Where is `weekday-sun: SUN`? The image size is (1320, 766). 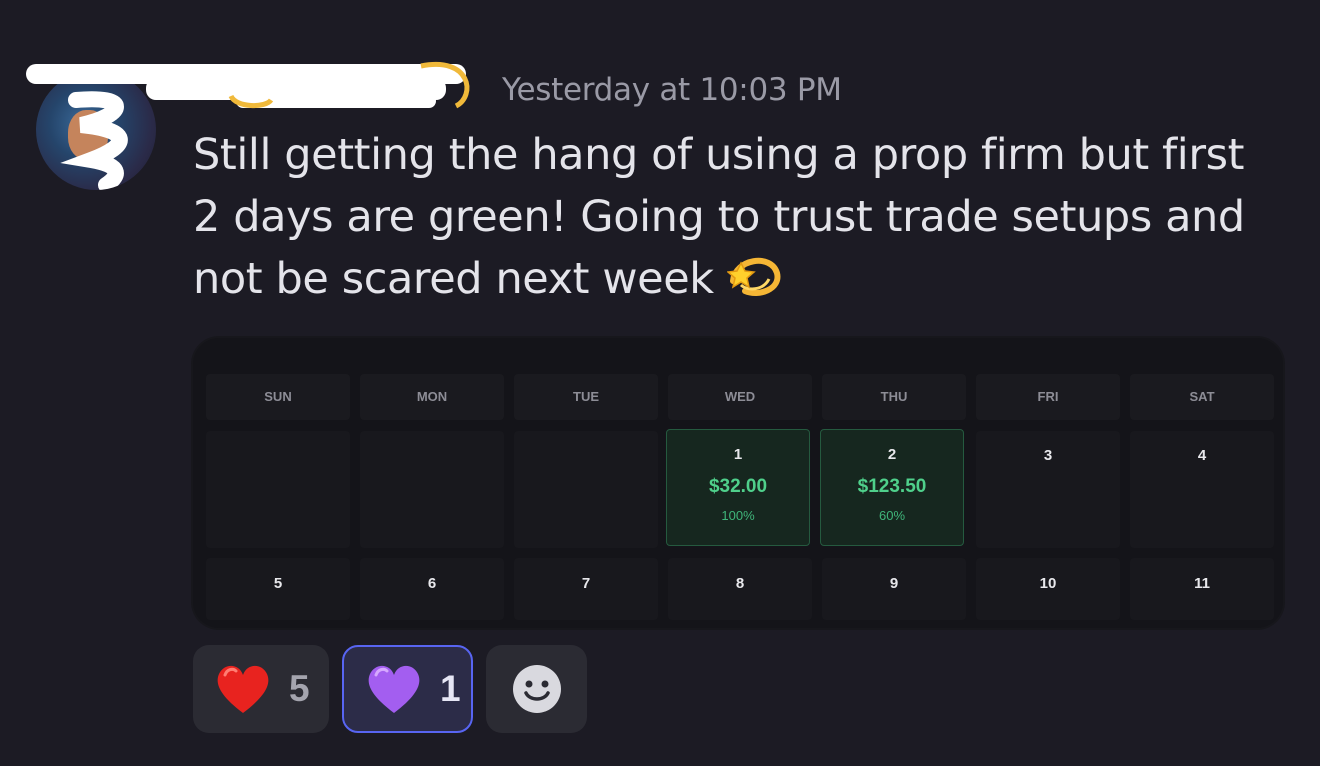 weekday-sun: SUN is located at coordinates (278, 397).